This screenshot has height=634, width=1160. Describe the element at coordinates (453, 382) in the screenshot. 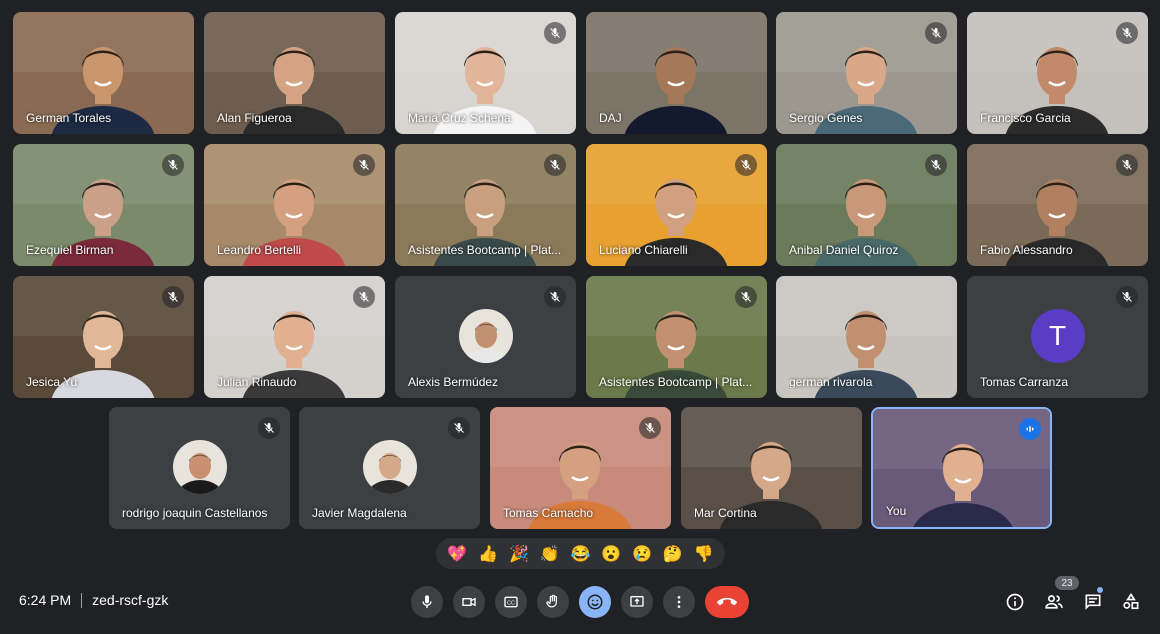

I see `participant-name: Alexis Bermúdez` at that location.